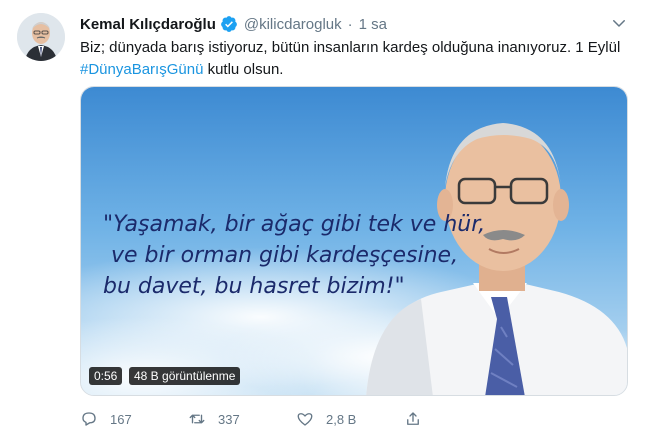 The height and width of the screenshot is (448, 648). I want to click on retweet-button: 337, so click(242, 419).